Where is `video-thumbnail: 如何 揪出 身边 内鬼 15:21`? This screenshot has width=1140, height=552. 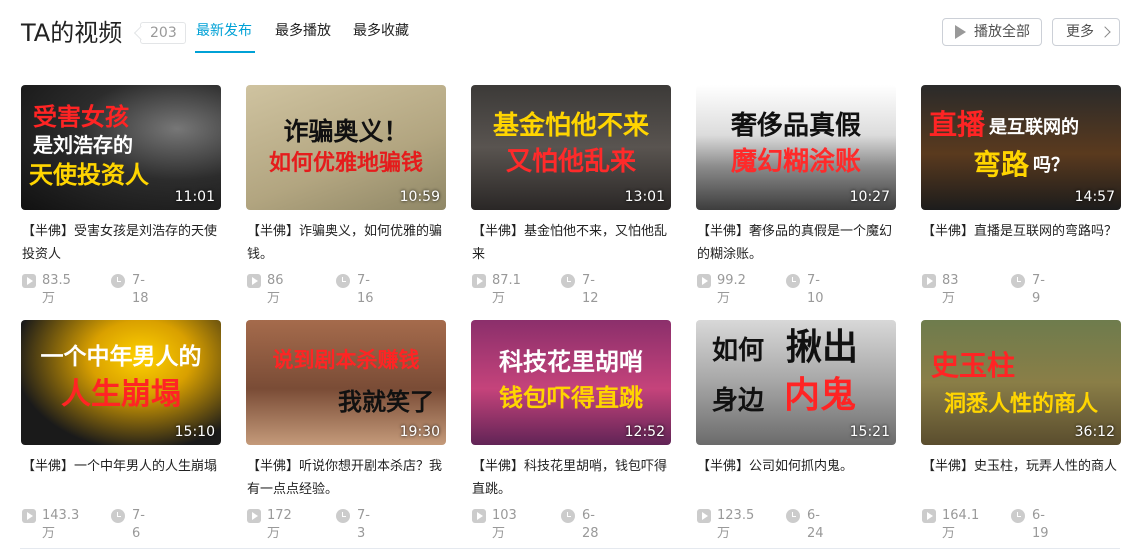
video-thumbnail: 如何 揪出 身边 内鬼 15:21 is located at coordinates (796, 382).